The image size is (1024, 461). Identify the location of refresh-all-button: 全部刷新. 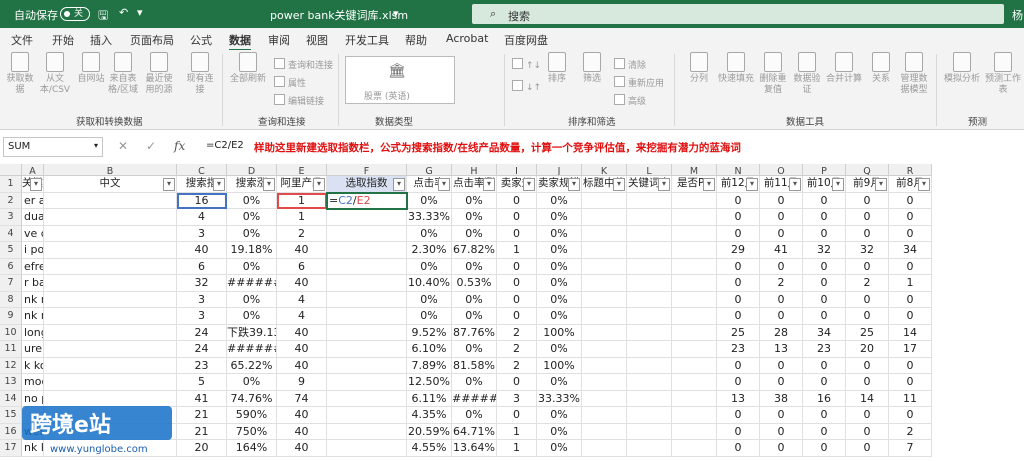
(248, 68).